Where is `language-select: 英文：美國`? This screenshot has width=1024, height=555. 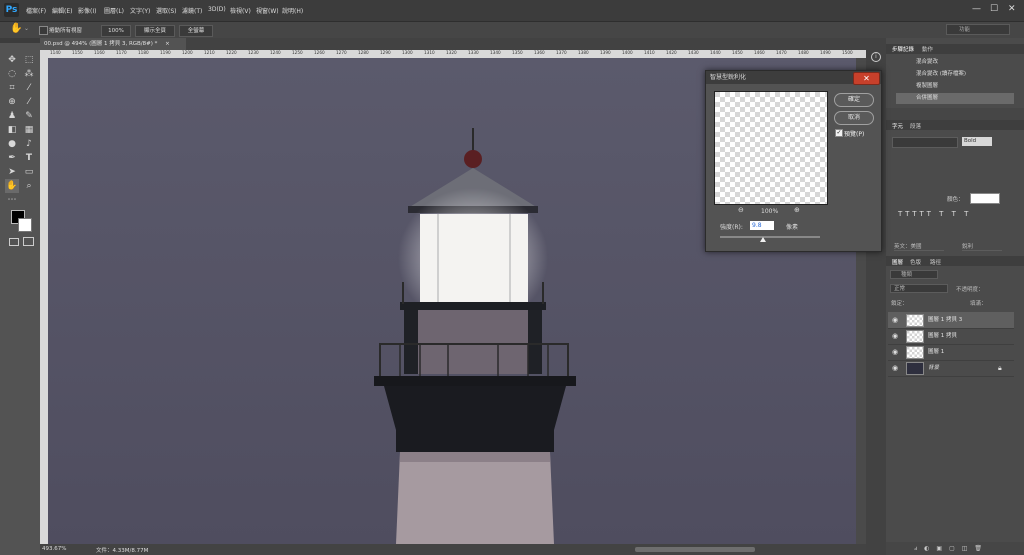
language-select: 英文：美國 is located at coordinates (919, 246).